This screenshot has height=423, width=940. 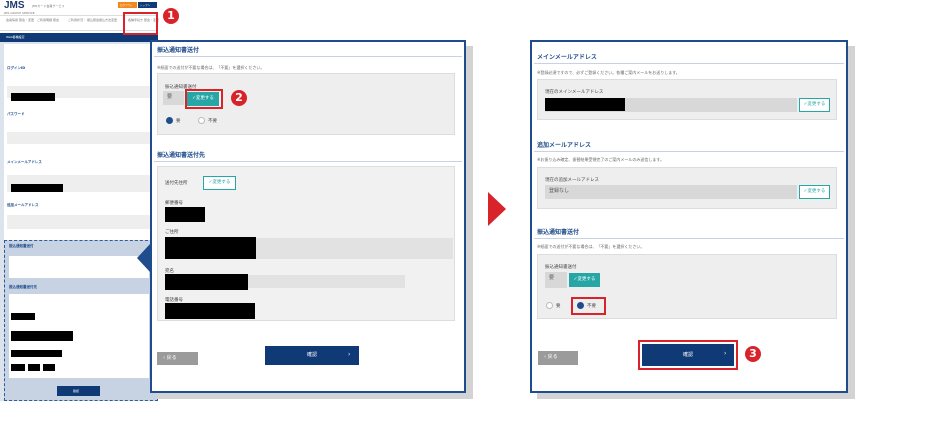 I want to click on panel2-add-change-button: ✓変更する, so click(x=814, y=192).